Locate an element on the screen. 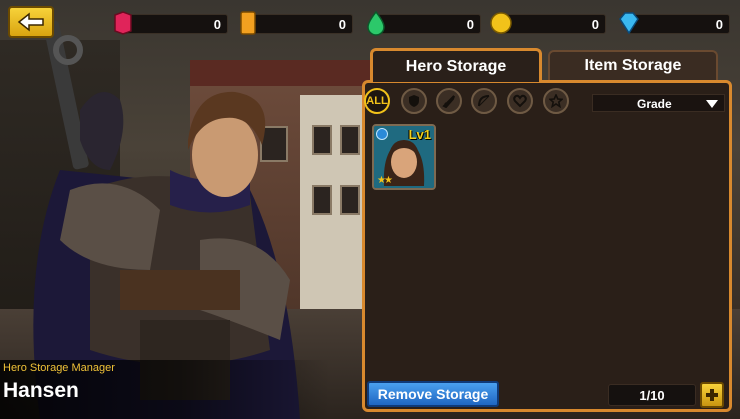 This screenshot has height=419, width=740. plus-icon is located at coordinates (712, 395).